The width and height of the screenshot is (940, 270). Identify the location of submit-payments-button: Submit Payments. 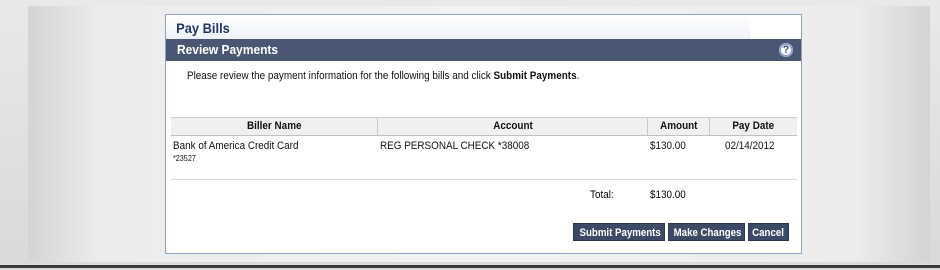
(619, 232).